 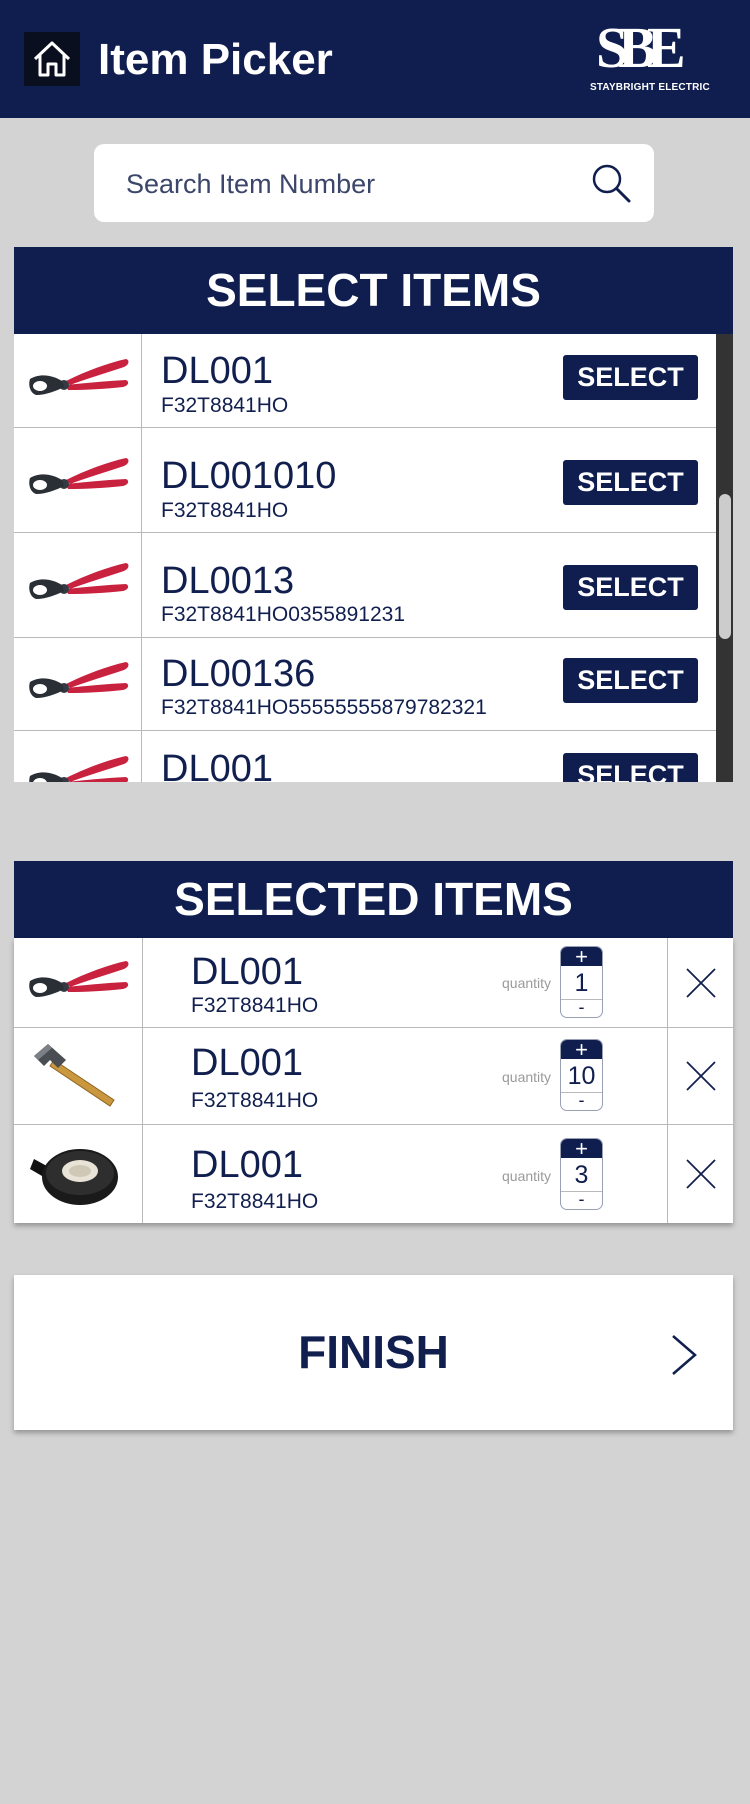 I want to click on hammer-icon, so click(x=74, y=1075).